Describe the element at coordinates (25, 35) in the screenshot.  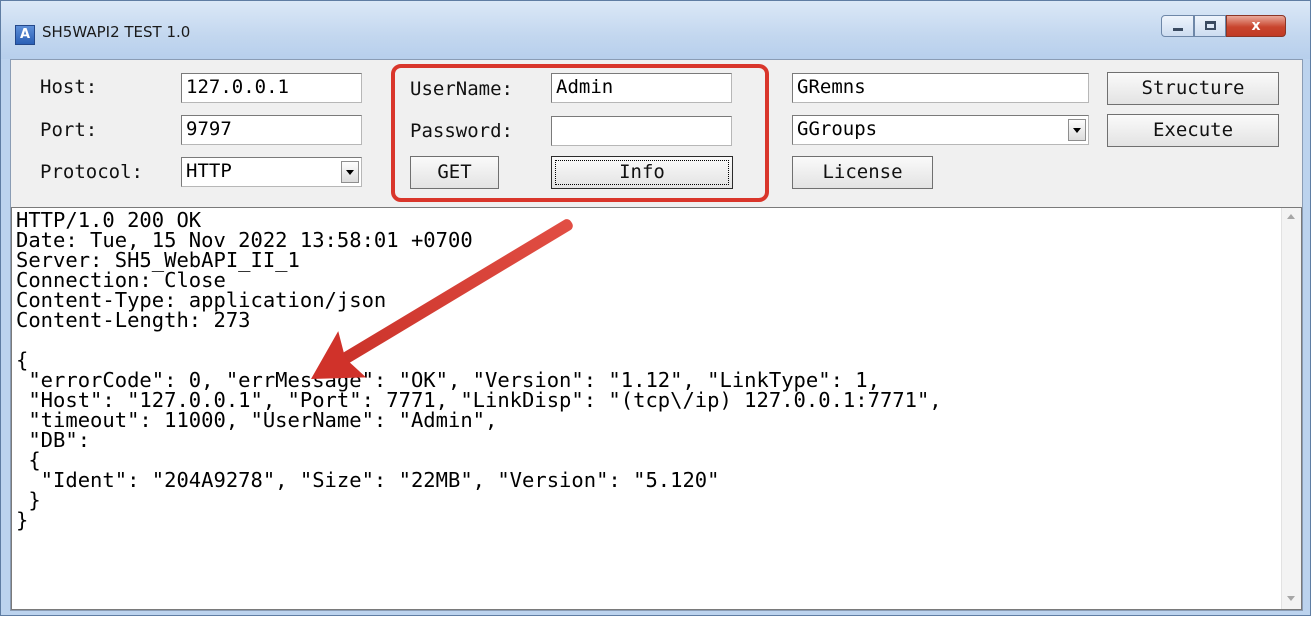
I see `app-icon: A` at that location.